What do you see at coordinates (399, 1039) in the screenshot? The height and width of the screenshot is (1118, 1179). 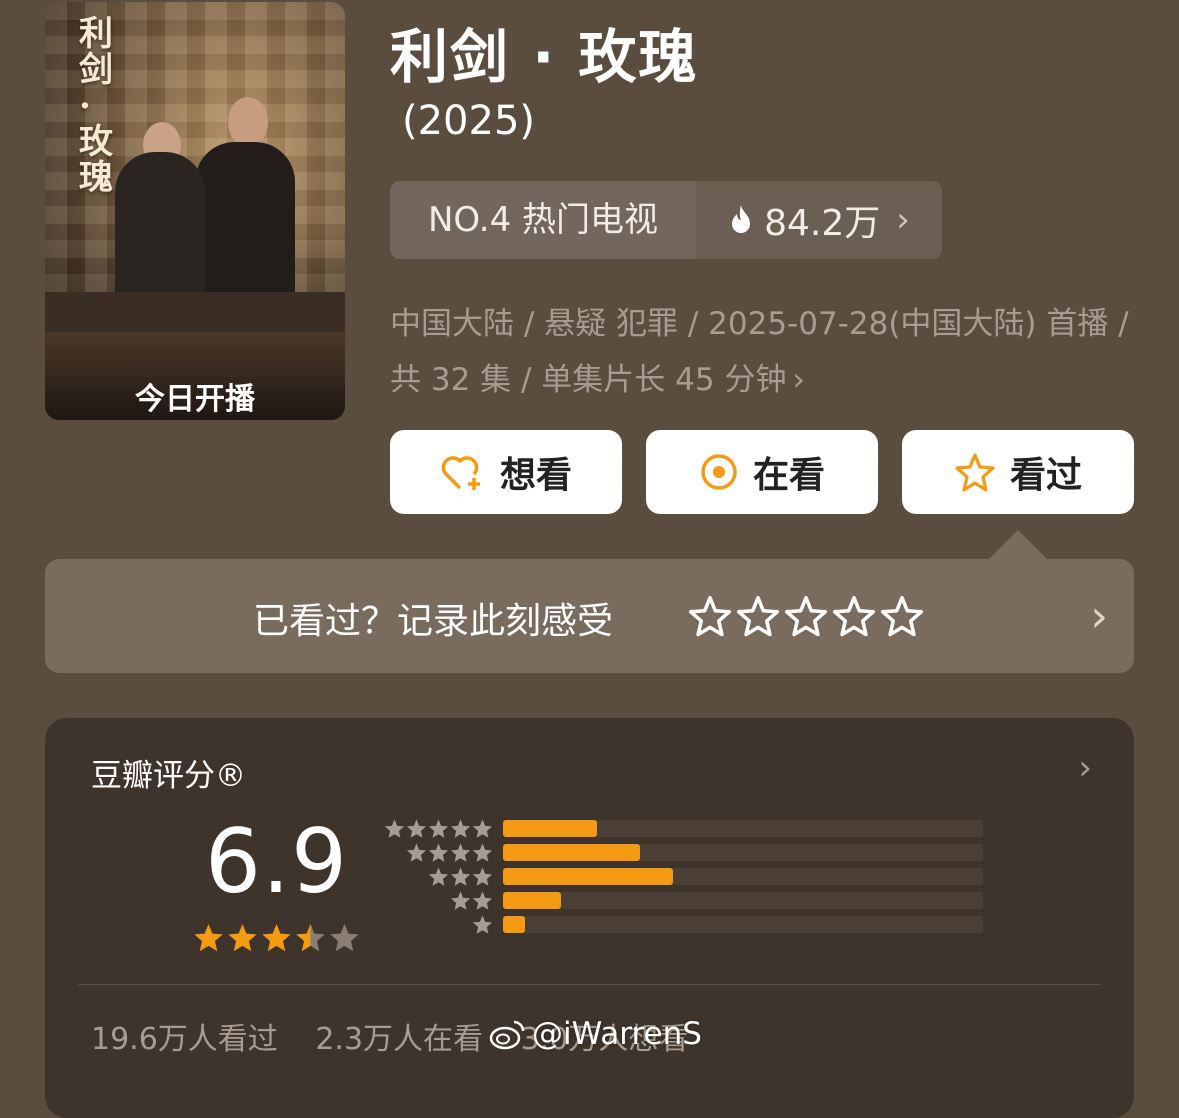 I see `watching-count: 2.3万人在看` at bounding box center [399, 1039].